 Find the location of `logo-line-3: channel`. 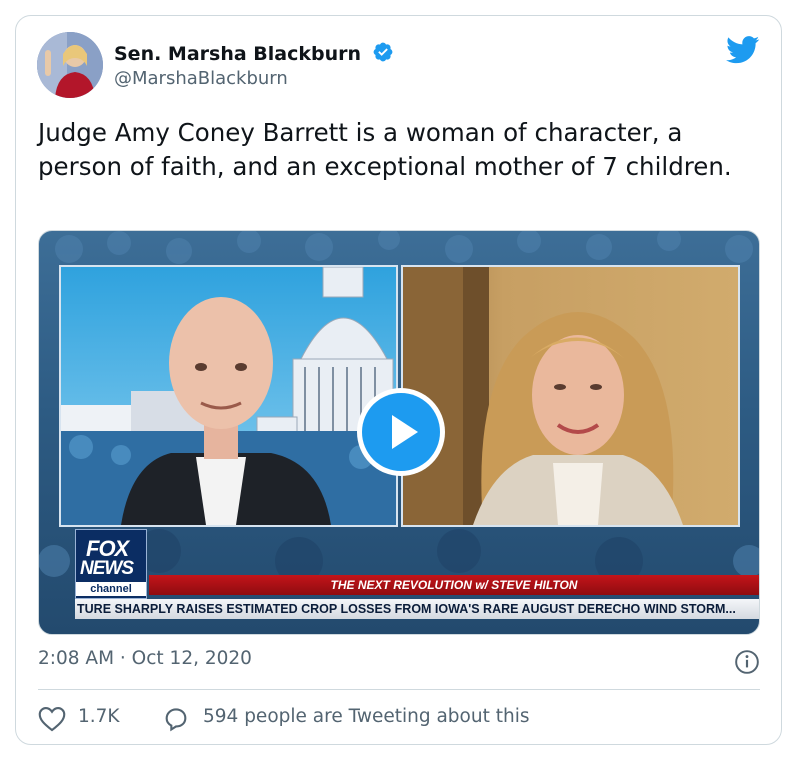

logo-line-3: channel is located at coordinates (111, 589).